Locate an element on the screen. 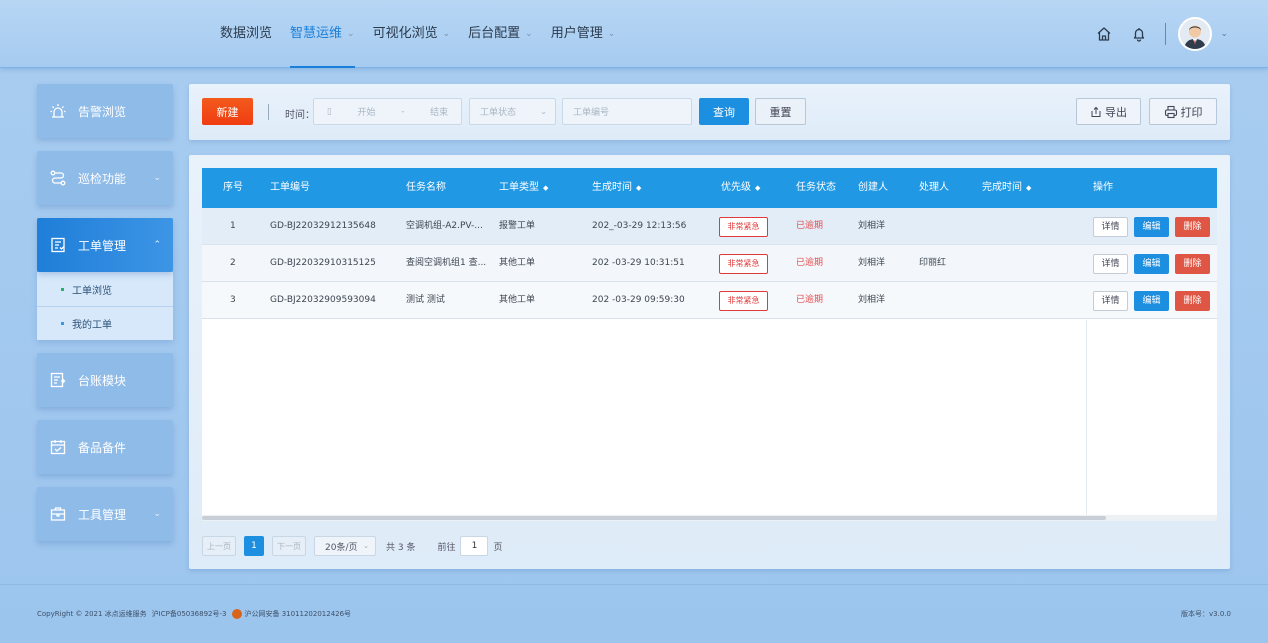  nav-item-label: 数据浏览 is located at coordinates (246, 33).